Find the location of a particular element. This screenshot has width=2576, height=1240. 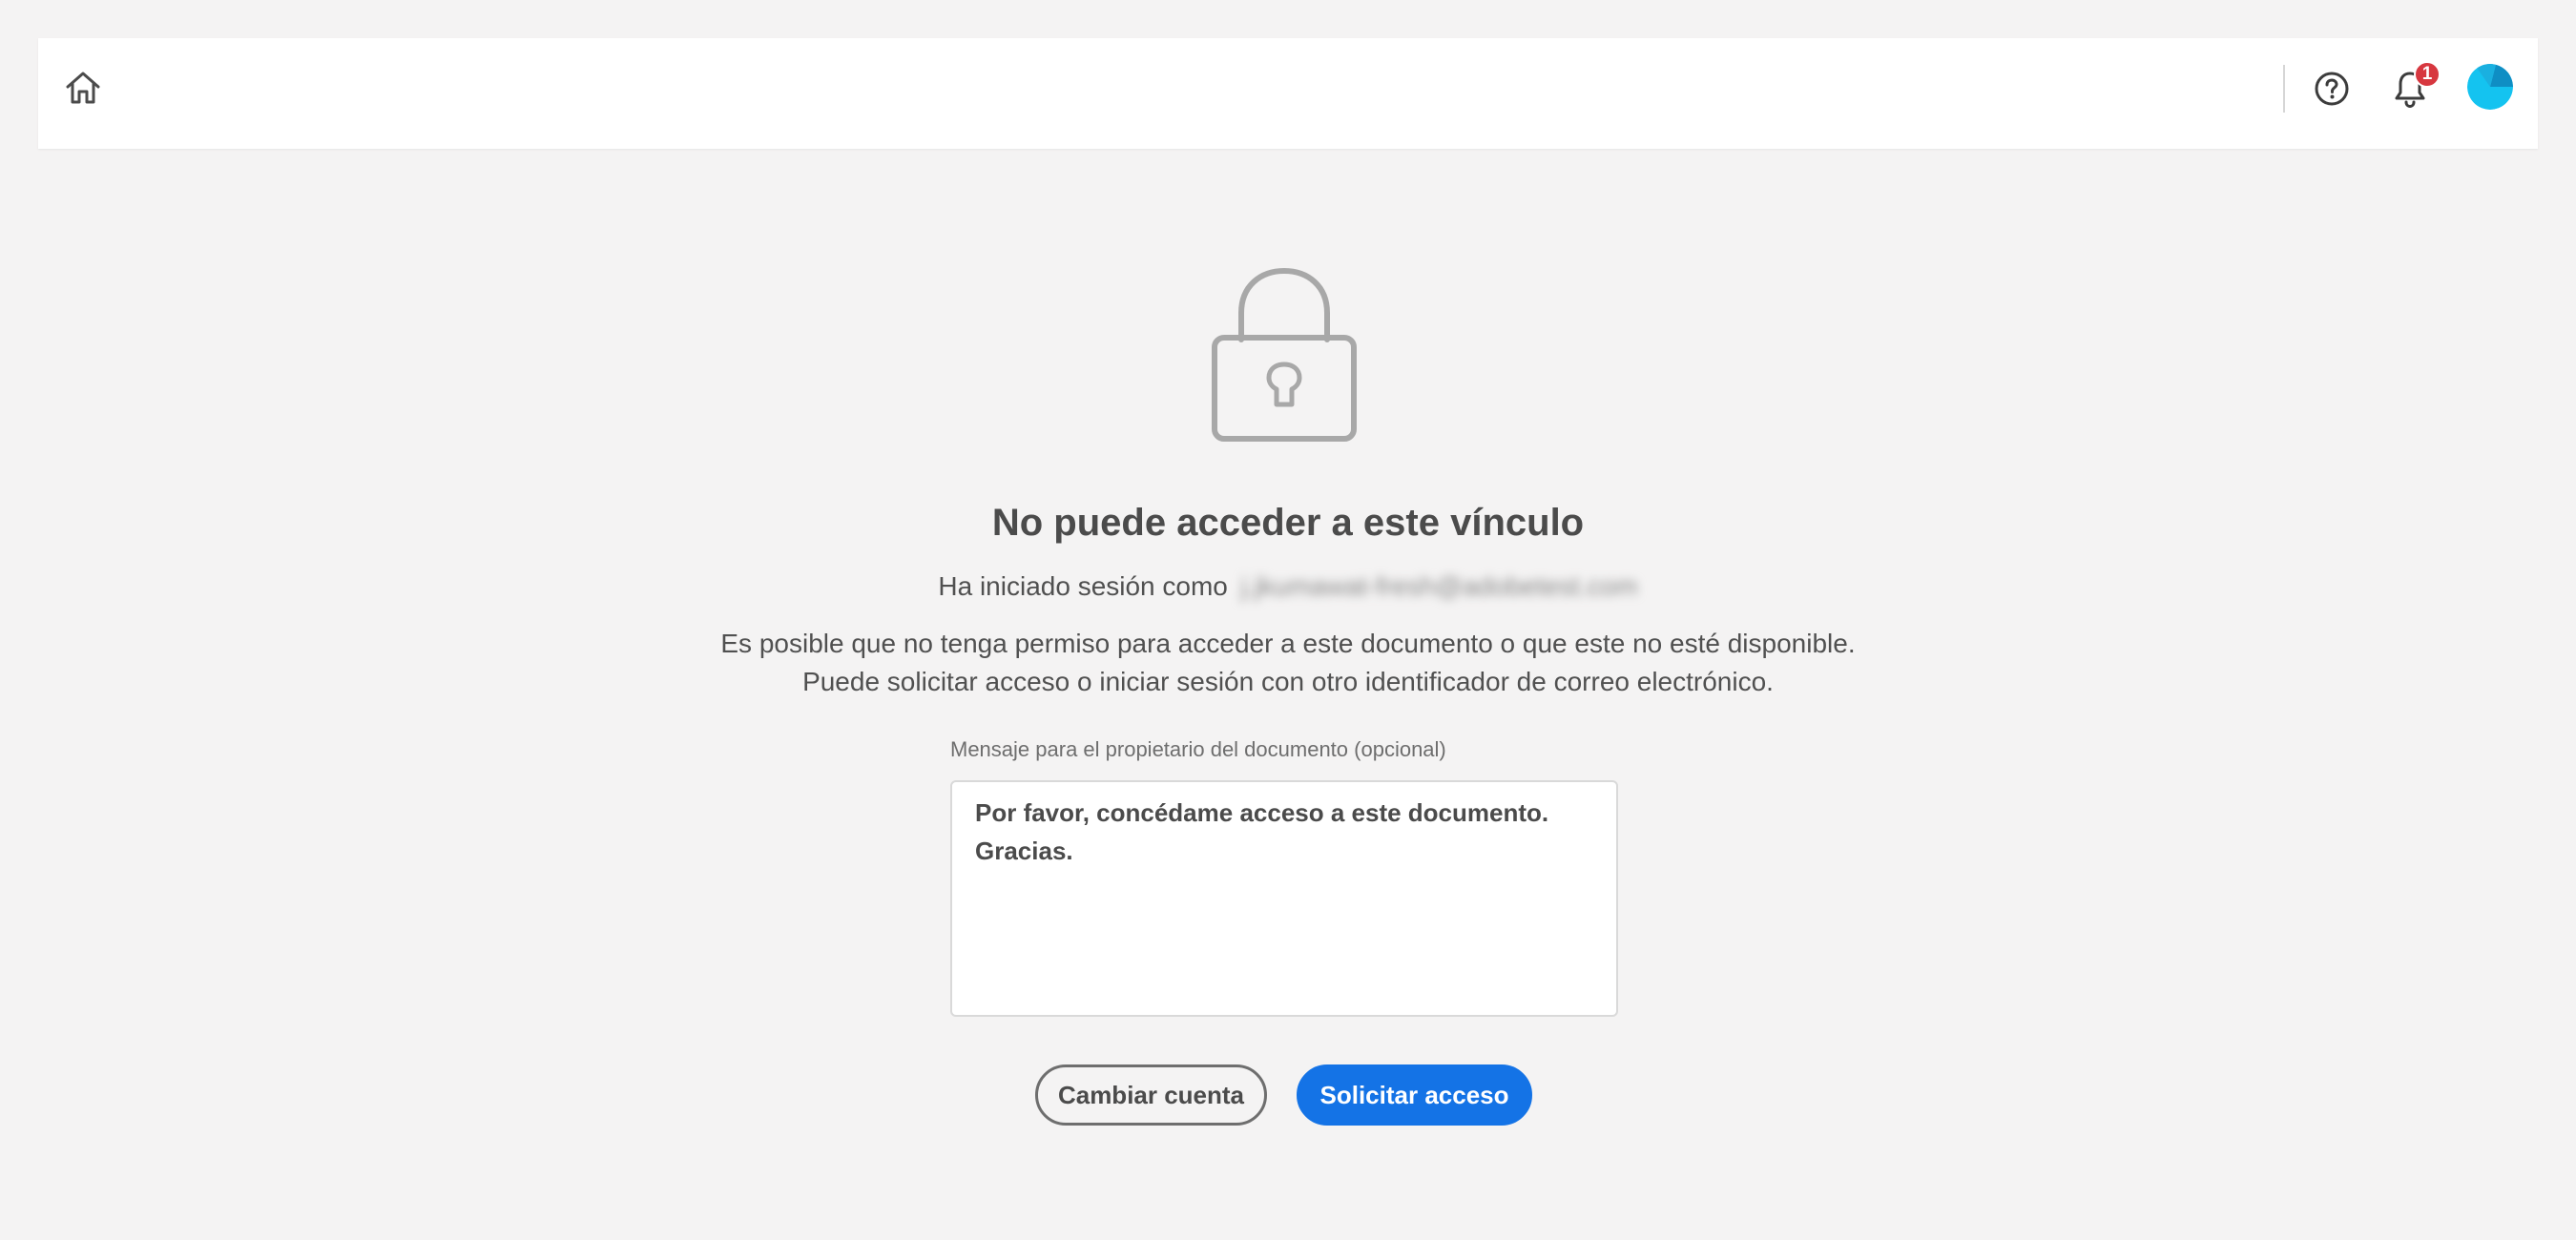

request-access-button: Solicitar acceso is located at coordinates (1414, 1095).